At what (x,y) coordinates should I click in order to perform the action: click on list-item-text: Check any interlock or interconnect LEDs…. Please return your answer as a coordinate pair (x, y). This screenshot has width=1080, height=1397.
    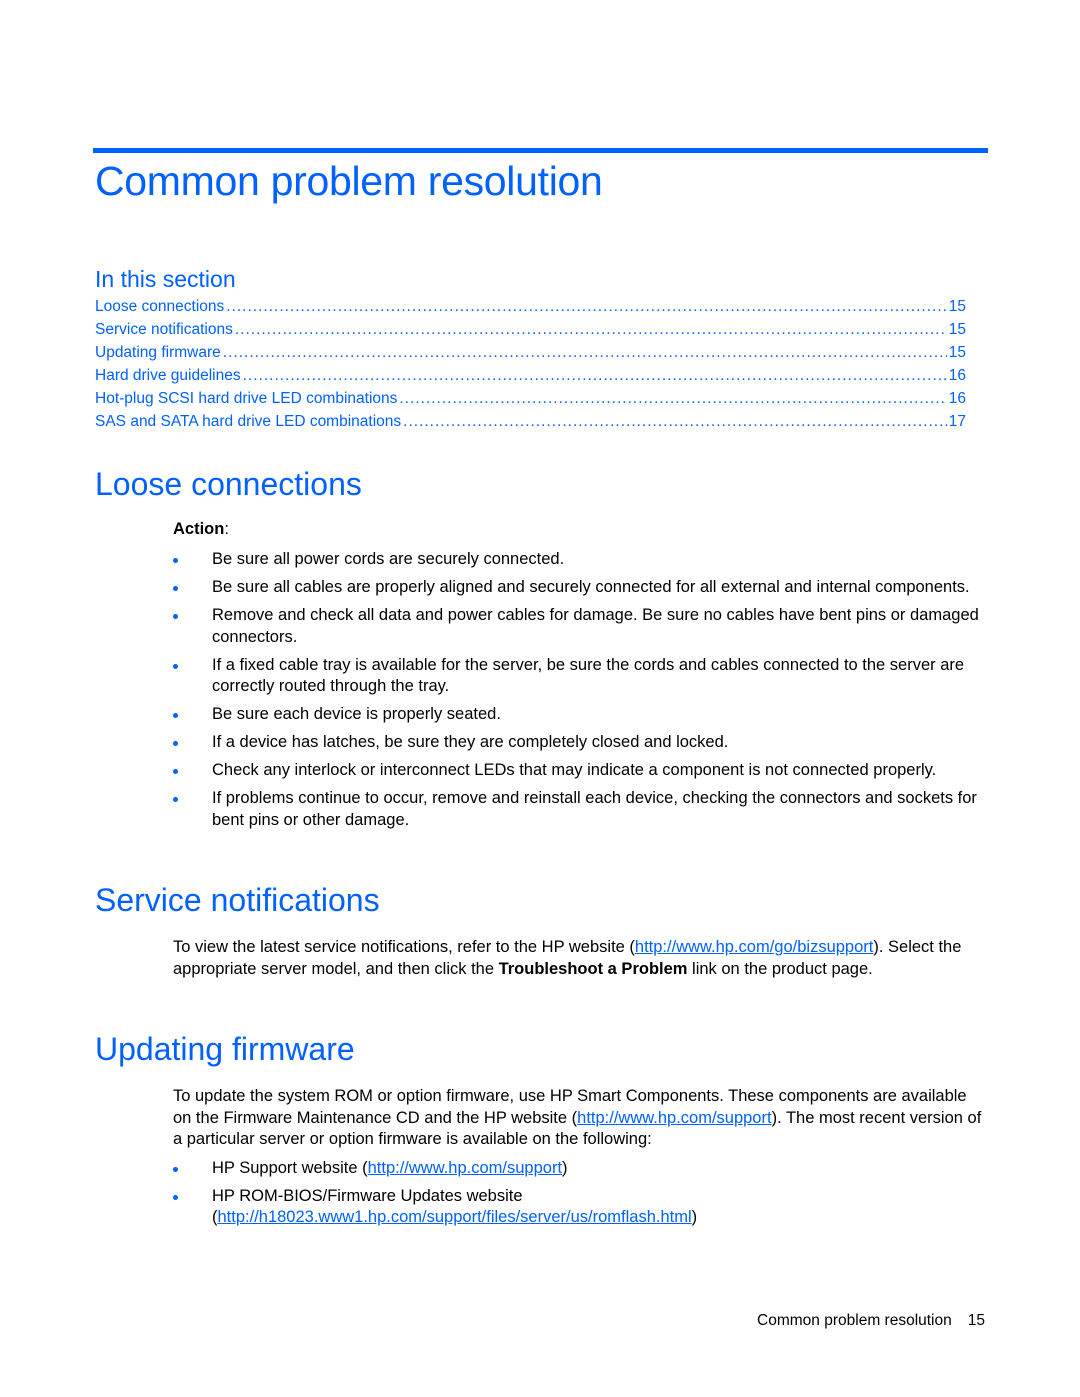
    Looking at the image, I should click on (574, 770).